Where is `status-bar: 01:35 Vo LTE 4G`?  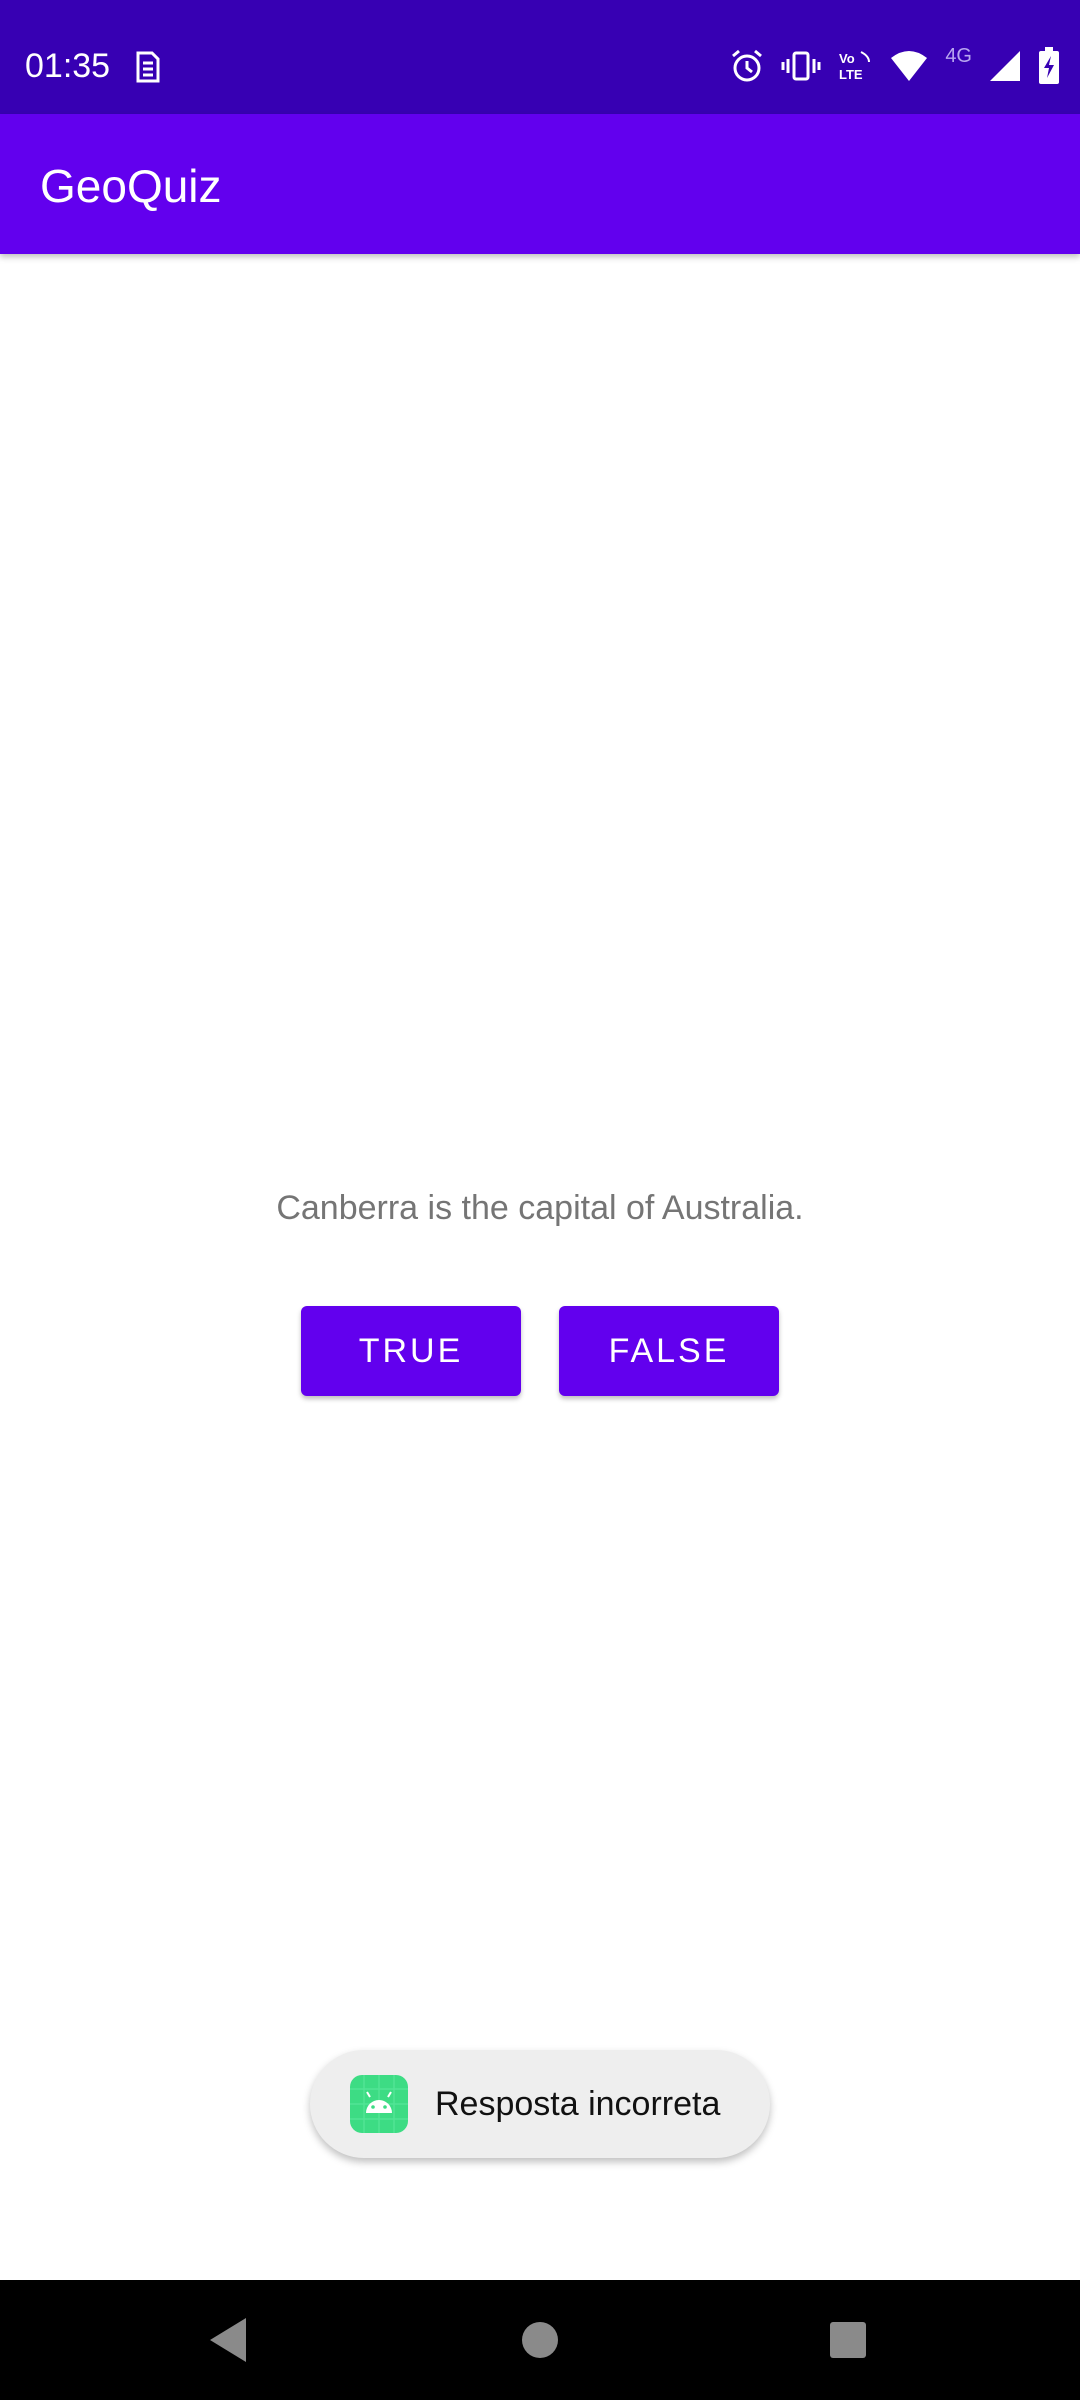
status-bar: 01:35 Vo LTE 4G is located at coordinates (540, 57).